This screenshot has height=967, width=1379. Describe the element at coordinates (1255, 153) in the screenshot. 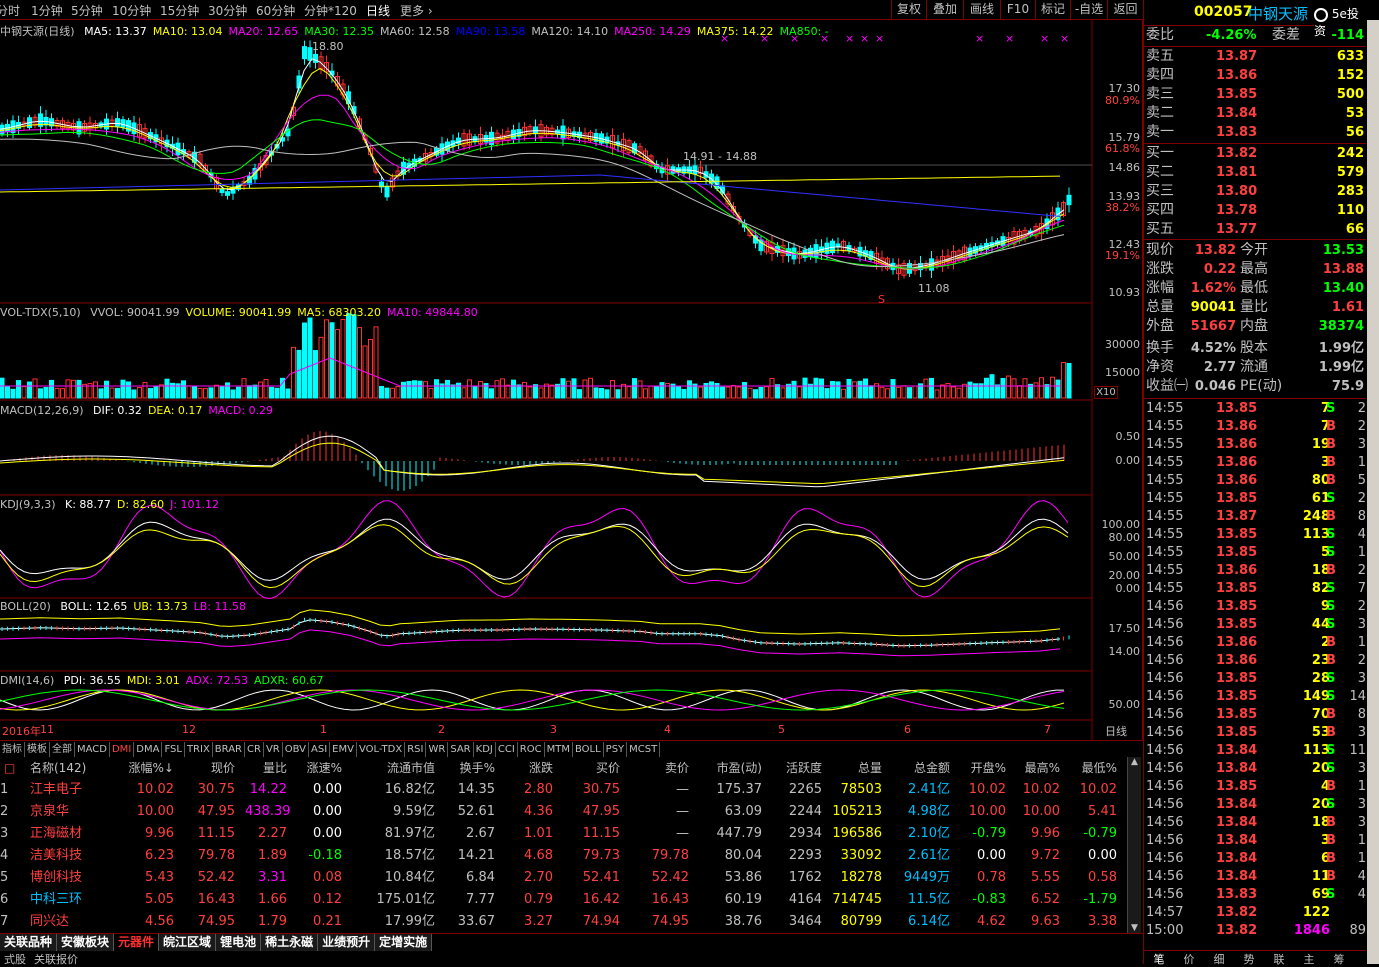

I see `buy-order-row: 买一 13.82 242` at that location.